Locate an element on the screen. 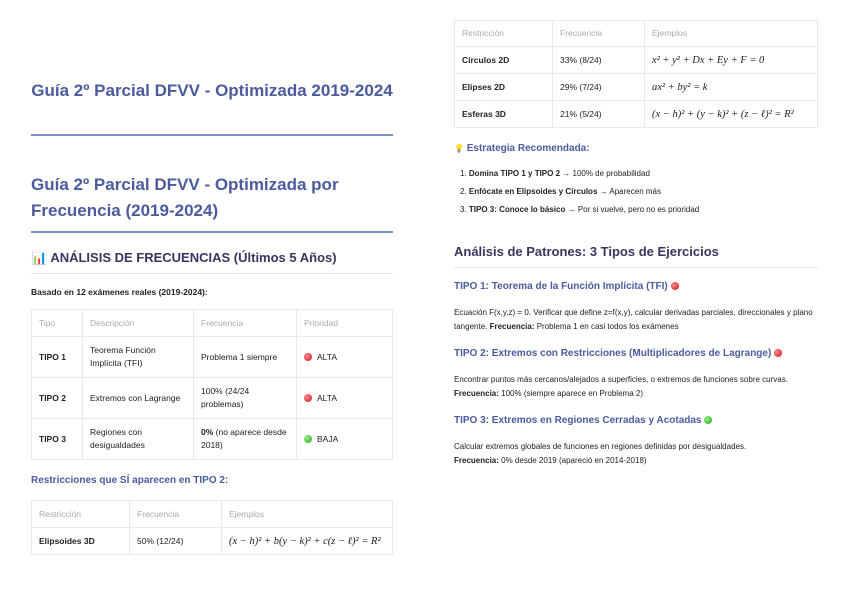  table-row: Elipses 2D 29% (7/24) ax² + by² = k is located at coordinates (636, 87).